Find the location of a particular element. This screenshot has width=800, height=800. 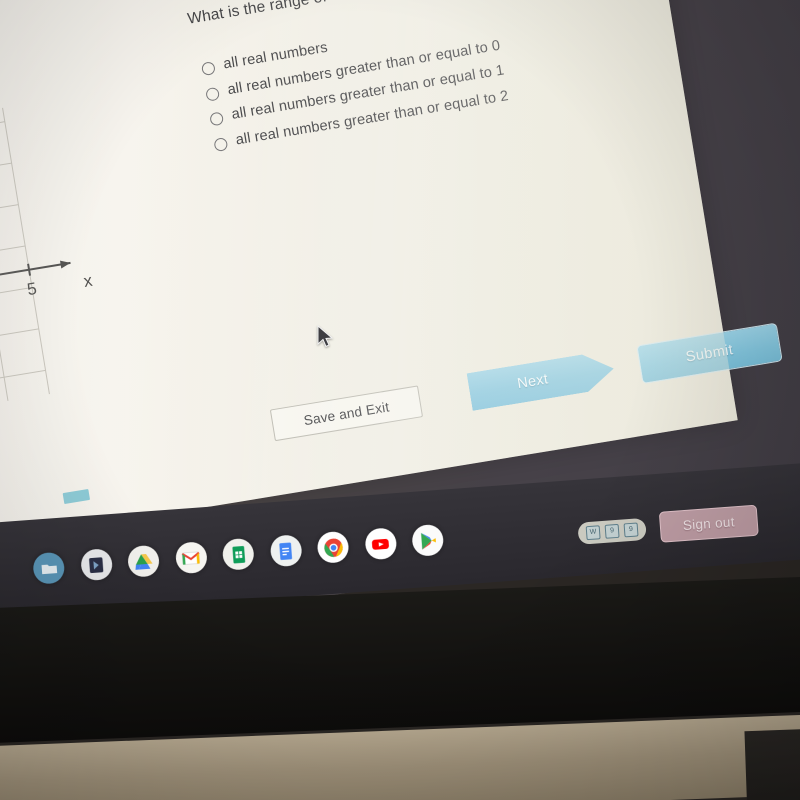

youtube-icon is located at coordinates (380, 544).